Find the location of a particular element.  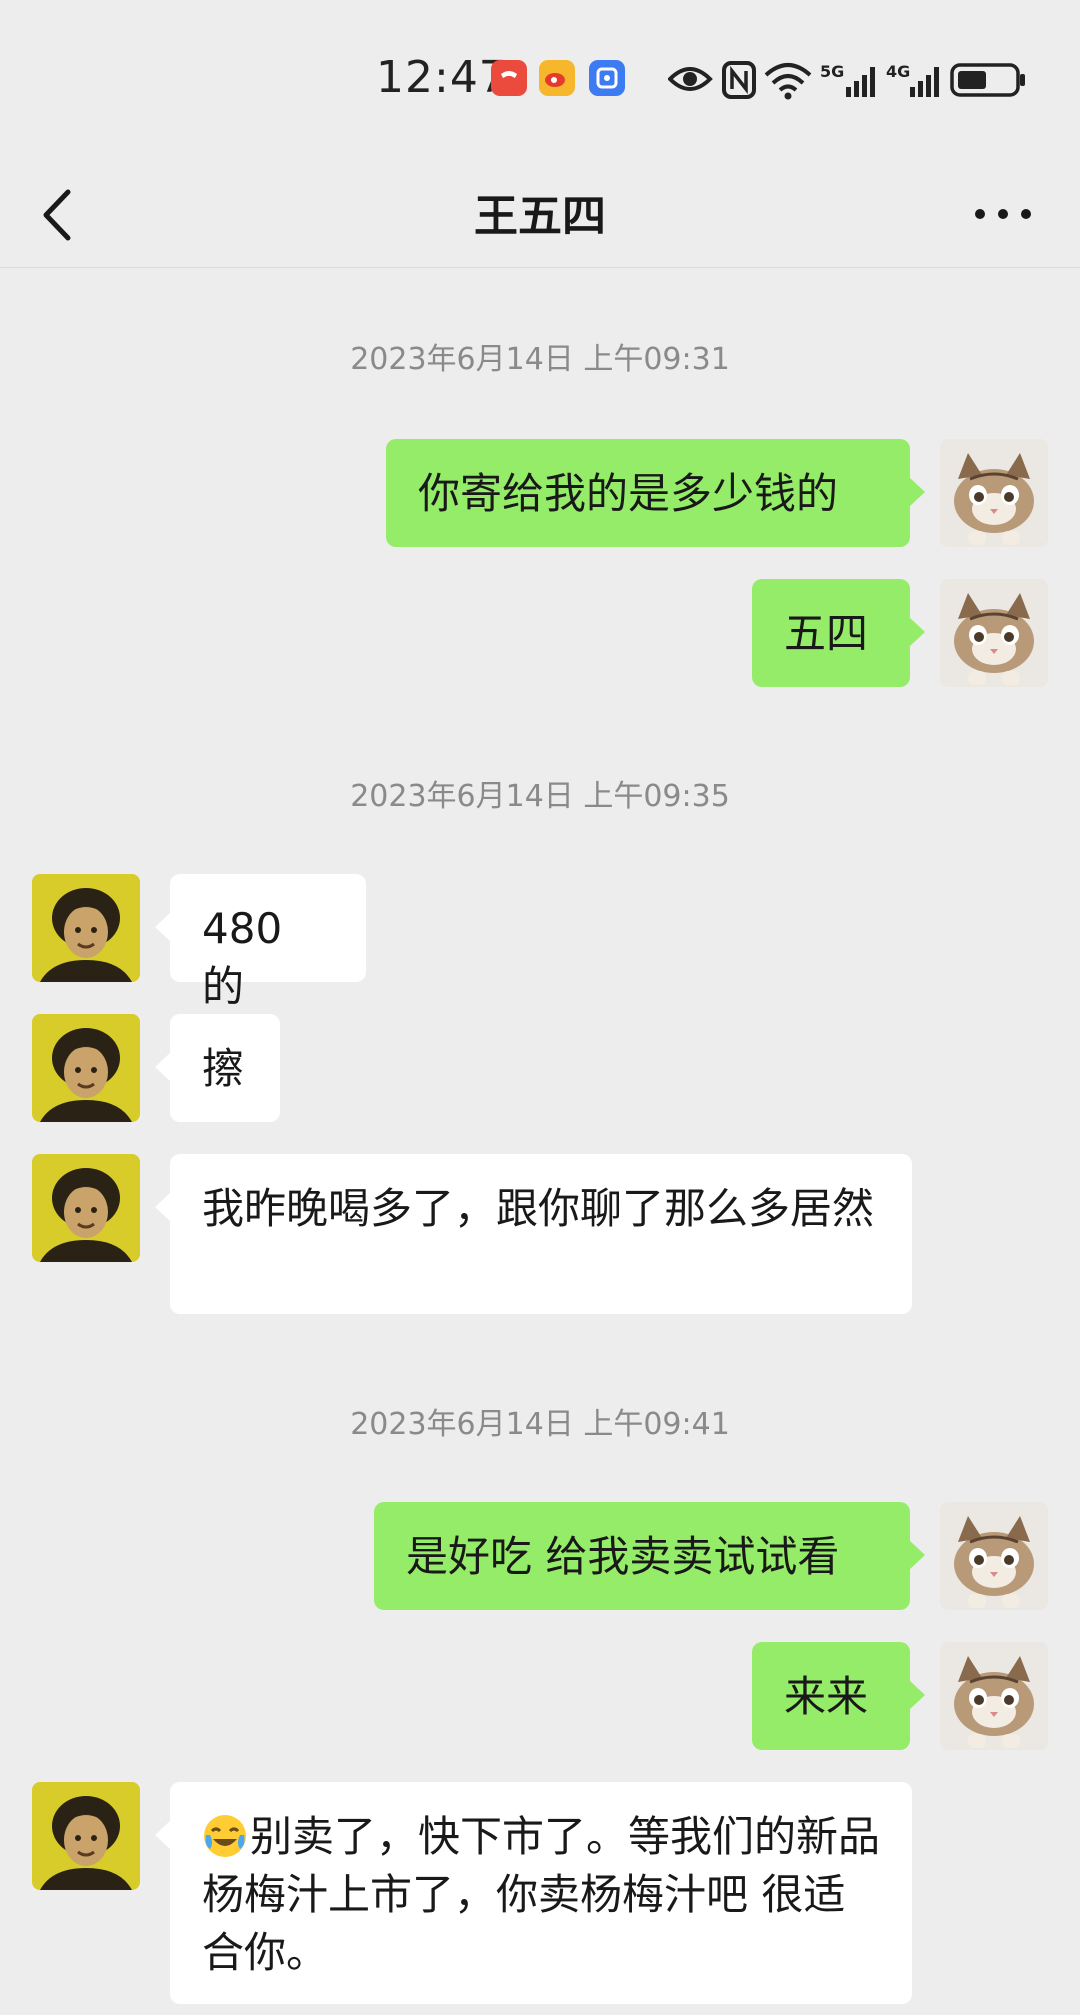

message-text: 是好吃 给我卖卖试试看 is located at coordinates (623, 1556).